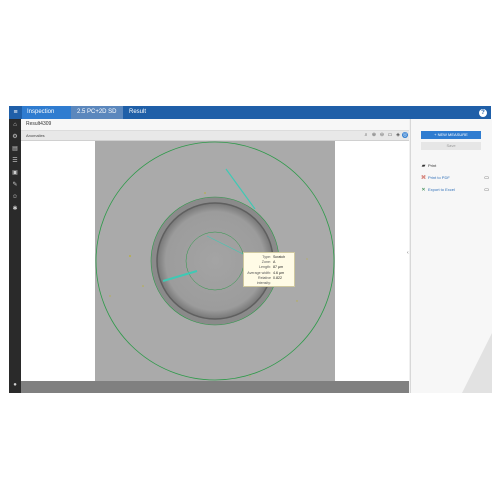  What do you see at coordinates (153, 112) in the screenshot?
I see `breadcrumb-result: Result` at bounding box center [153, 112].